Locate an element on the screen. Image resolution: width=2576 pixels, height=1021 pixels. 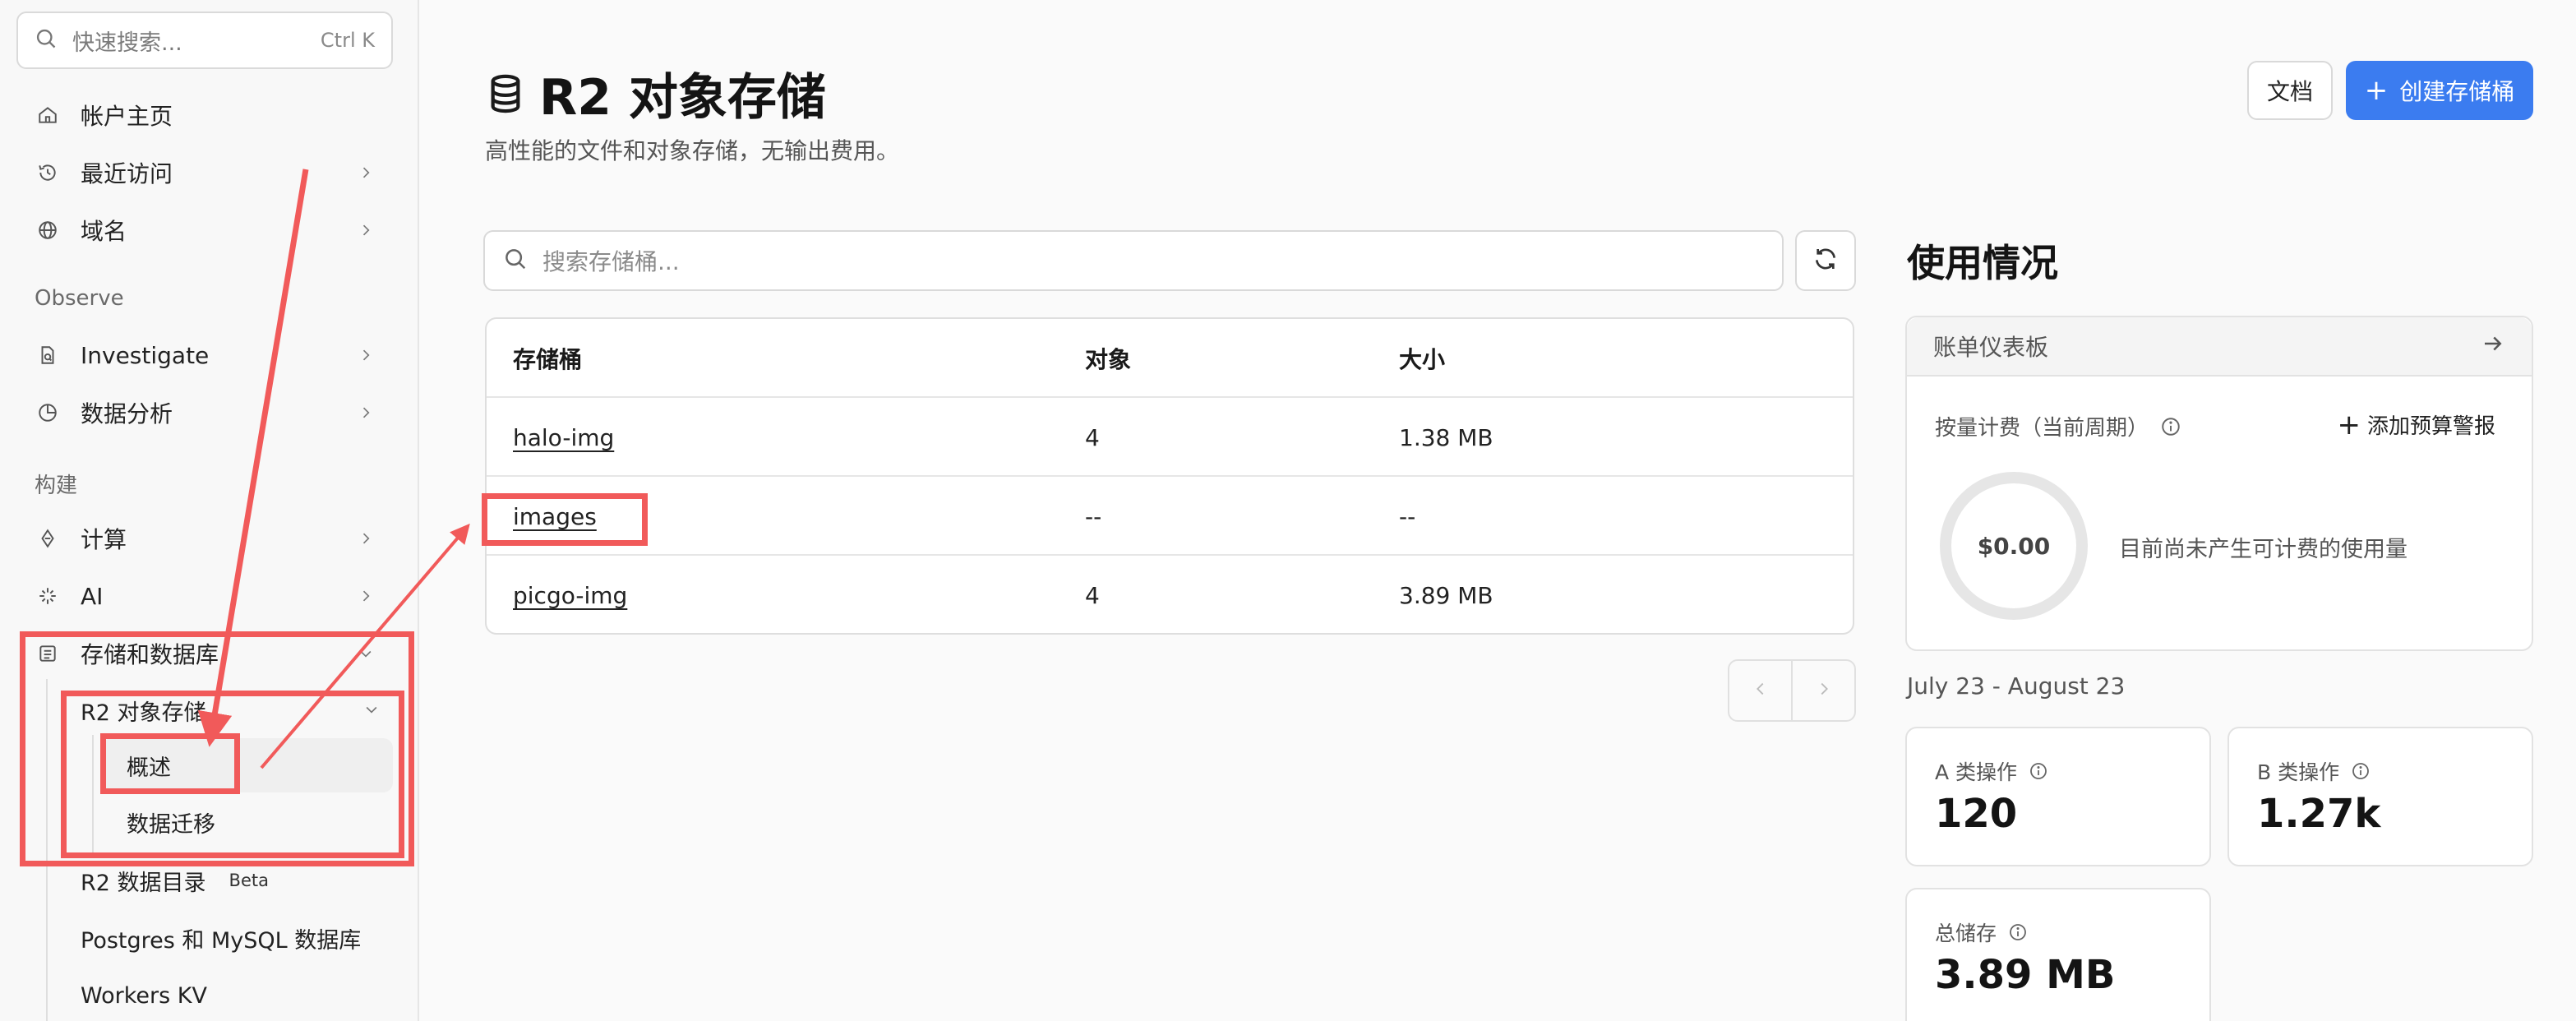
shortcut-hint: Ctrl K is located at coordinates (347, 40).